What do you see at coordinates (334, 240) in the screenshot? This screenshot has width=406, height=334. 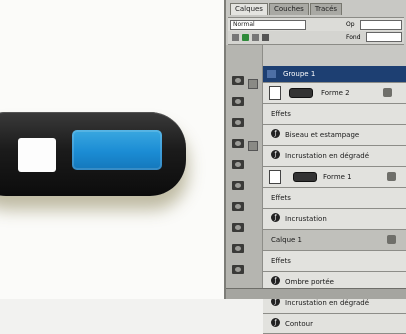 I see `layer-row-calque-1: Calque 1` at bounding box center [334, 240].